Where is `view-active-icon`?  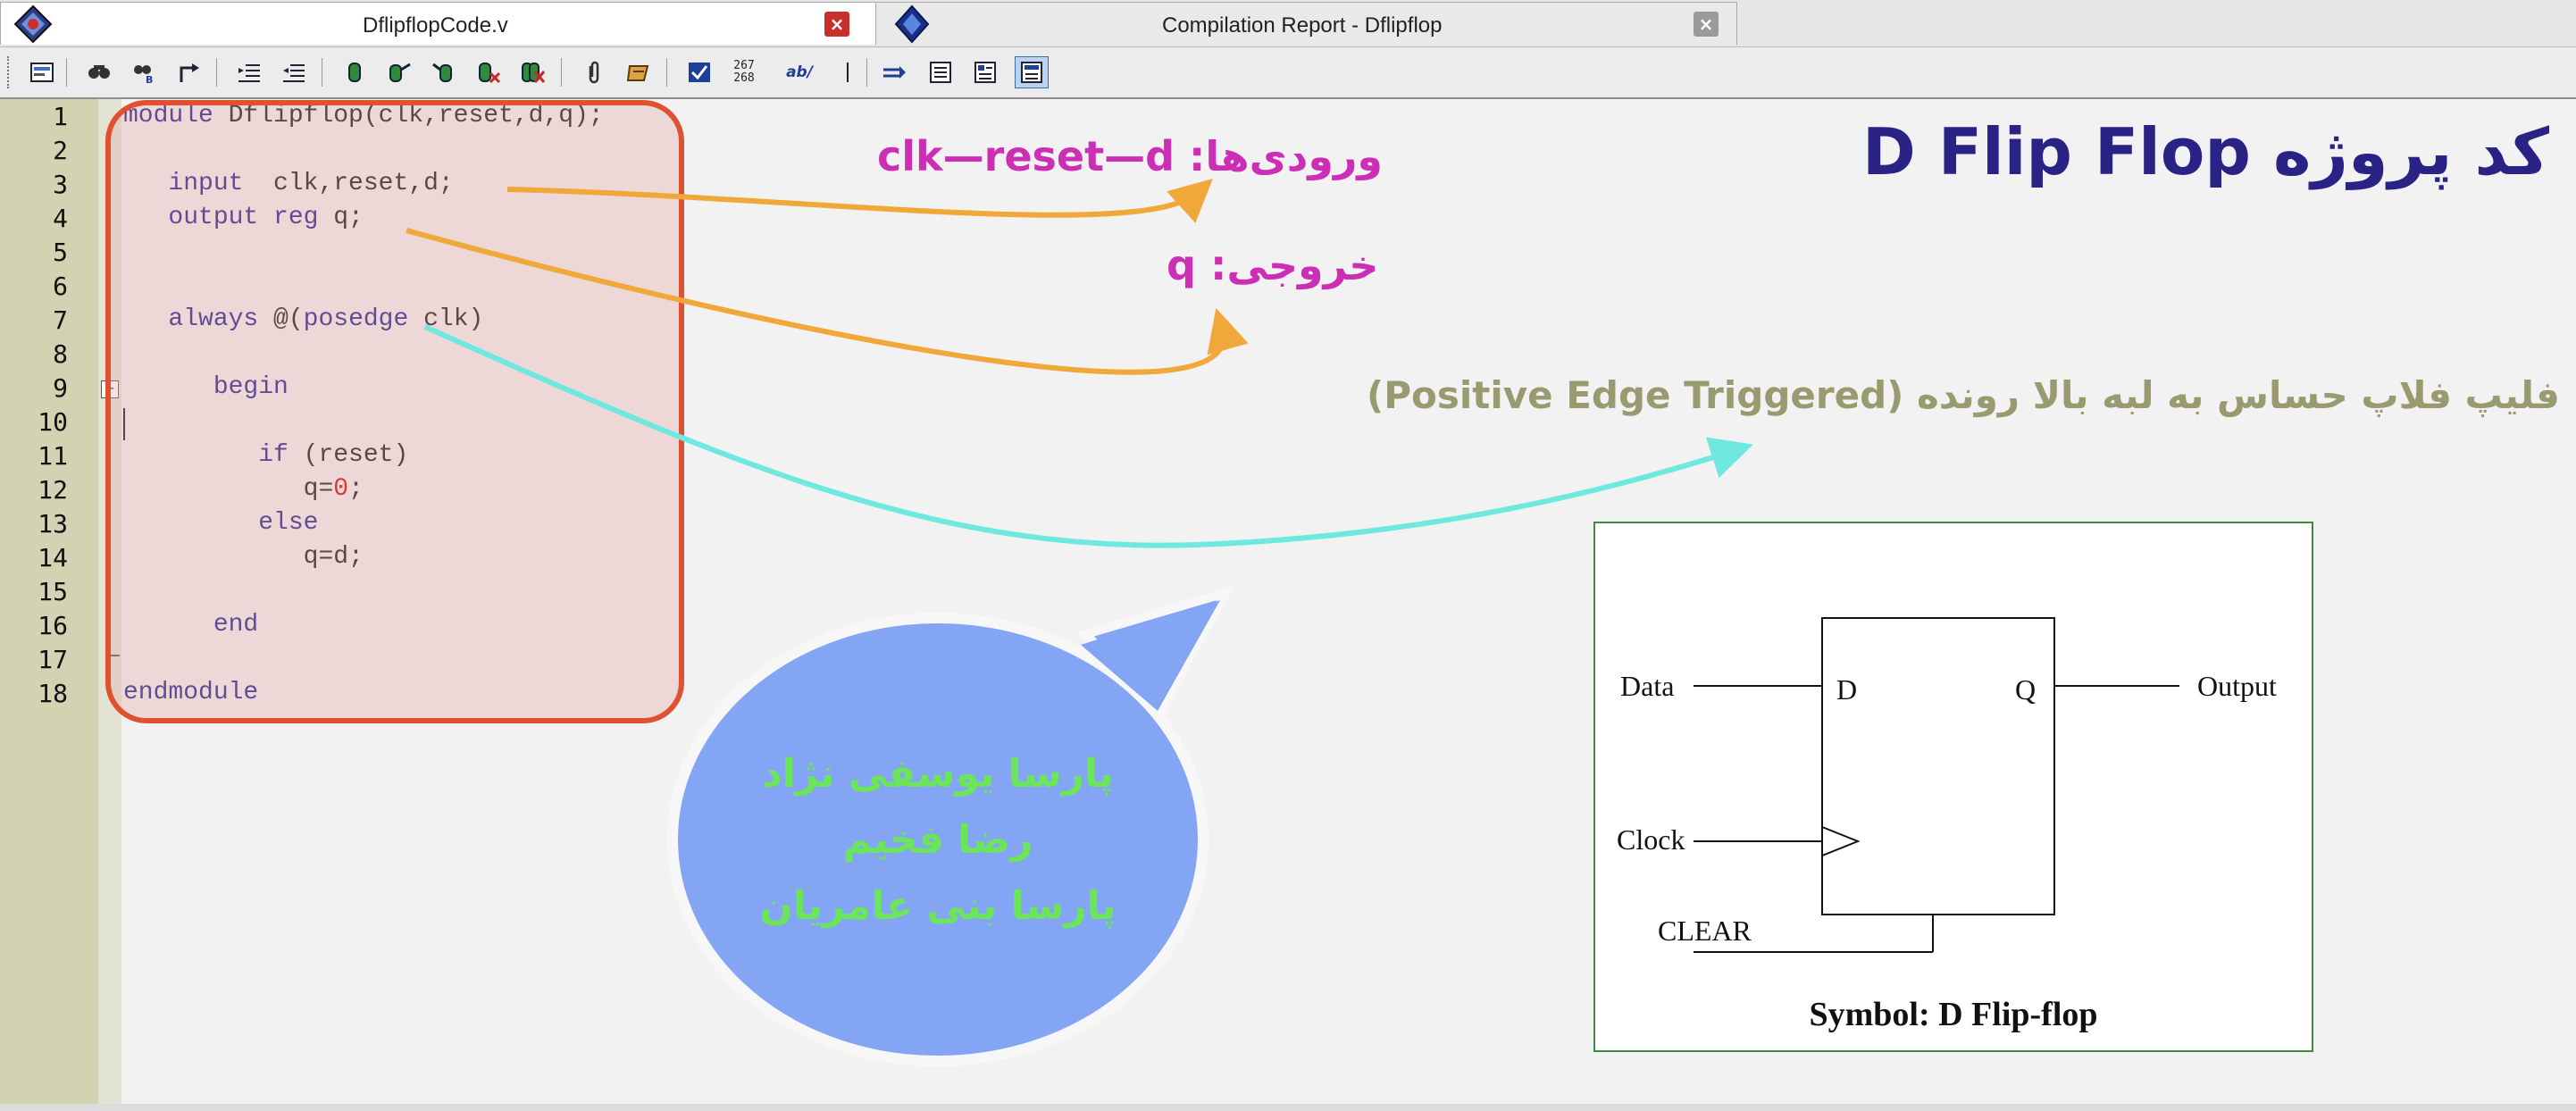 view-active-icon is located at coordinates (1032, 72).